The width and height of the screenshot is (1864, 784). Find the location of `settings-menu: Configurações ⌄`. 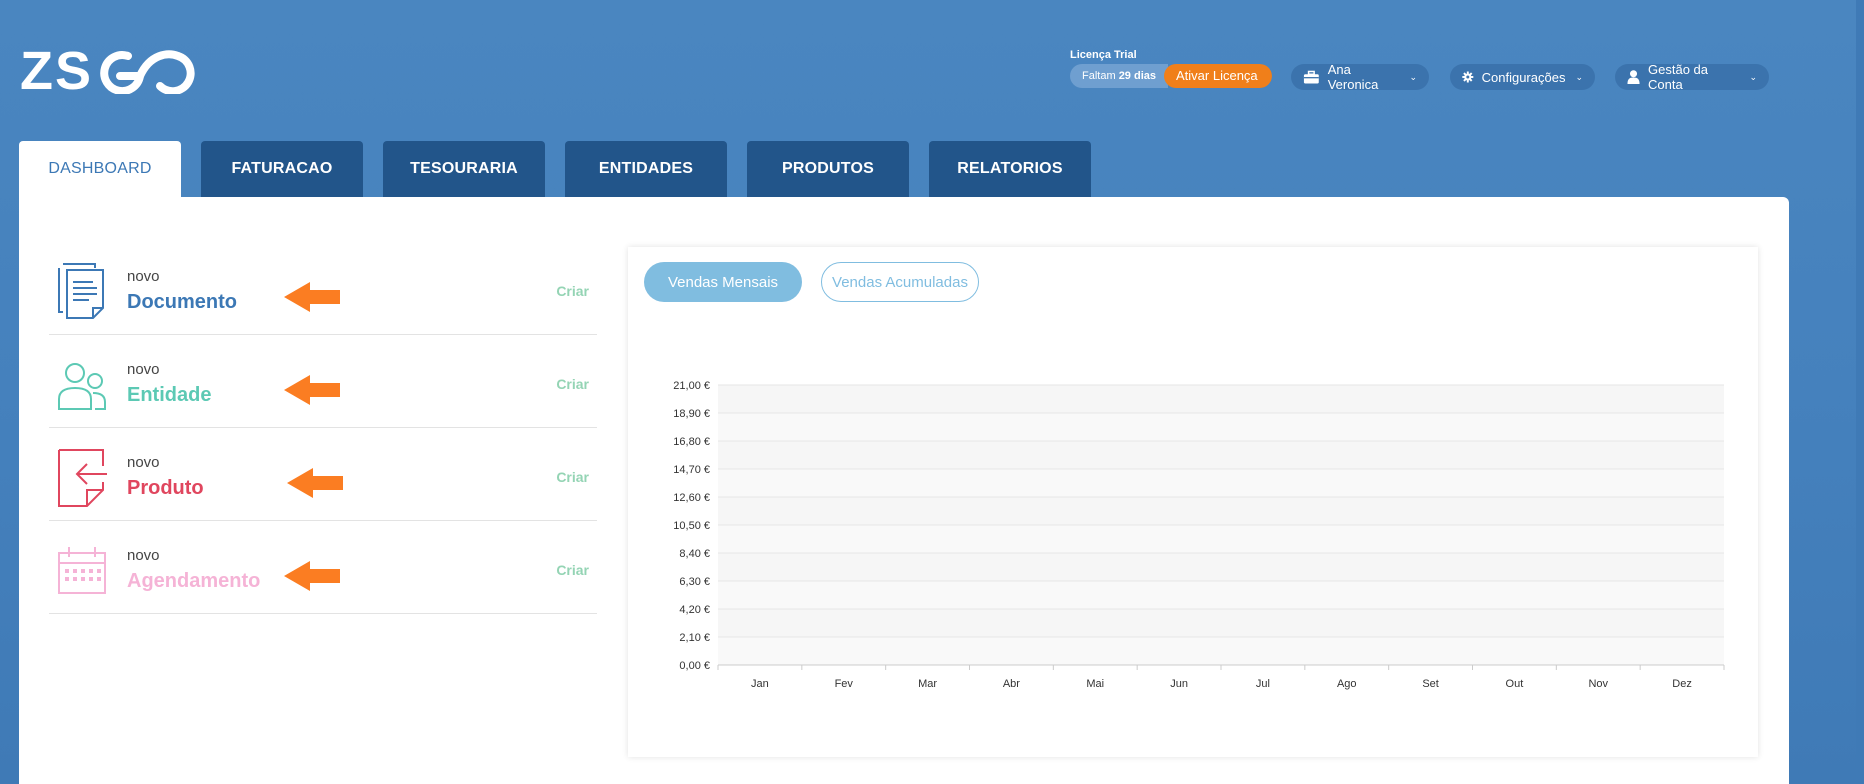

settings-menu: Configurações ⌄ is located at coordinates (1522, 77).